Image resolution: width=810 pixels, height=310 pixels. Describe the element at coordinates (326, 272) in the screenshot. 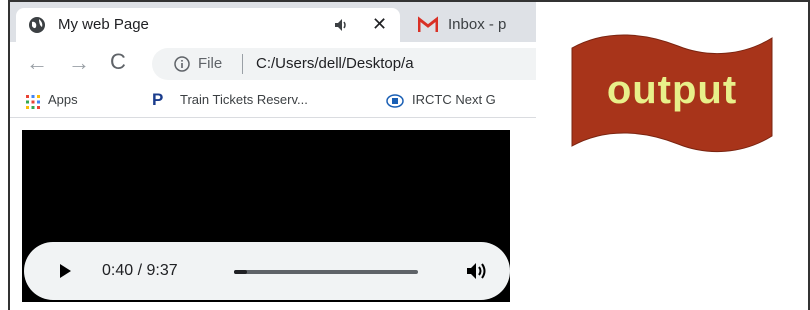

I see `seek-slider` at that location.